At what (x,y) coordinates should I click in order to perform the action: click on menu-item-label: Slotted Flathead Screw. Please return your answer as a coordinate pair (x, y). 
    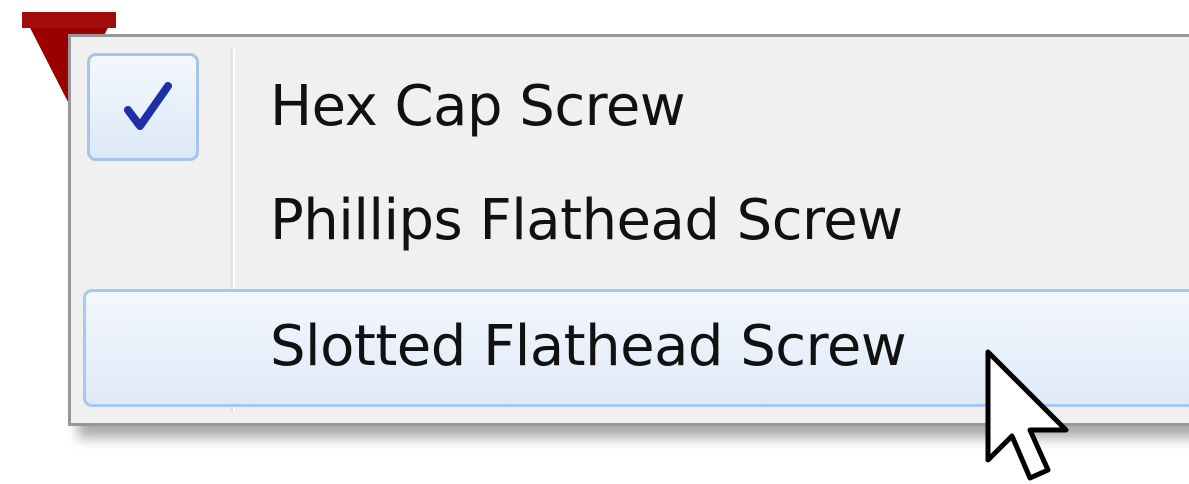
    Looking at the image, I should click on (588, 346).